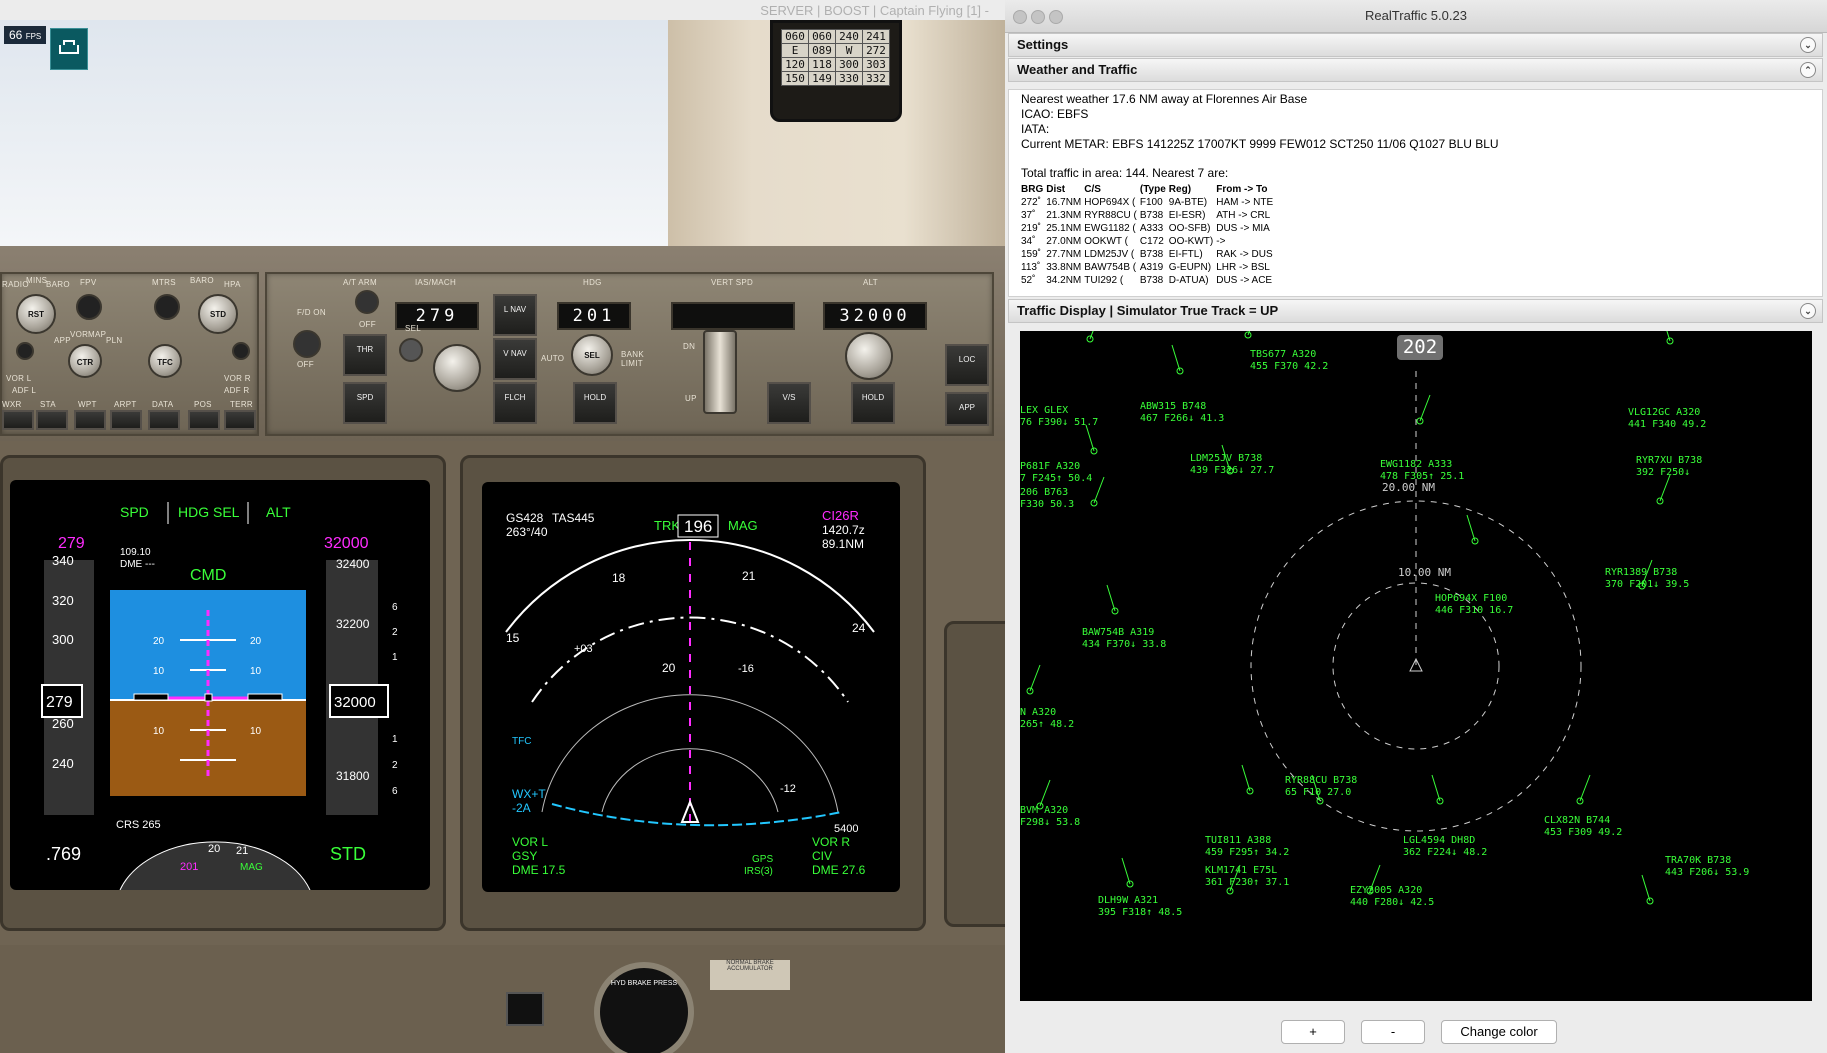 This screenshot has height=1053, width=1827. I want to click on wxr-button, so click(18, 420).